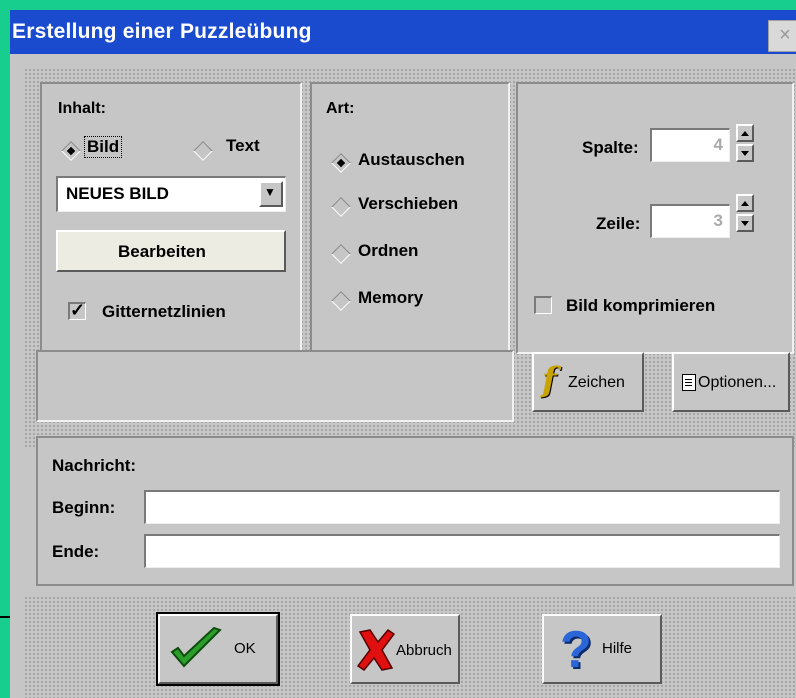  What do you see at coordinates (245, 648) in the screenshot?
I see `ok-button-label: OK` at bounding box center [245, 648].